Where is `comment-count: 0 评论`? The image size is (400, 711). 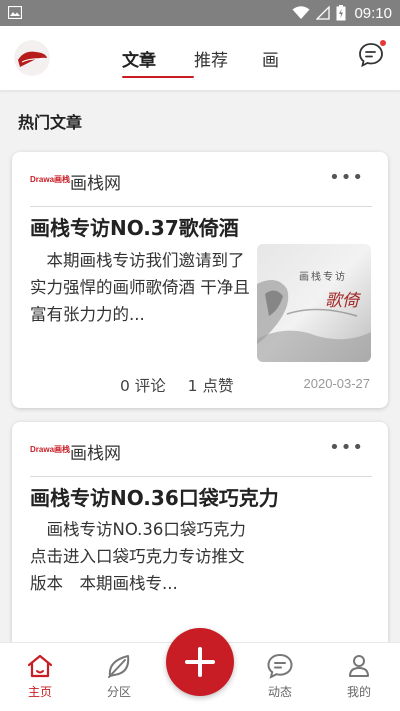
comment-count: 0 评论 is located at coordinates (143, 386).